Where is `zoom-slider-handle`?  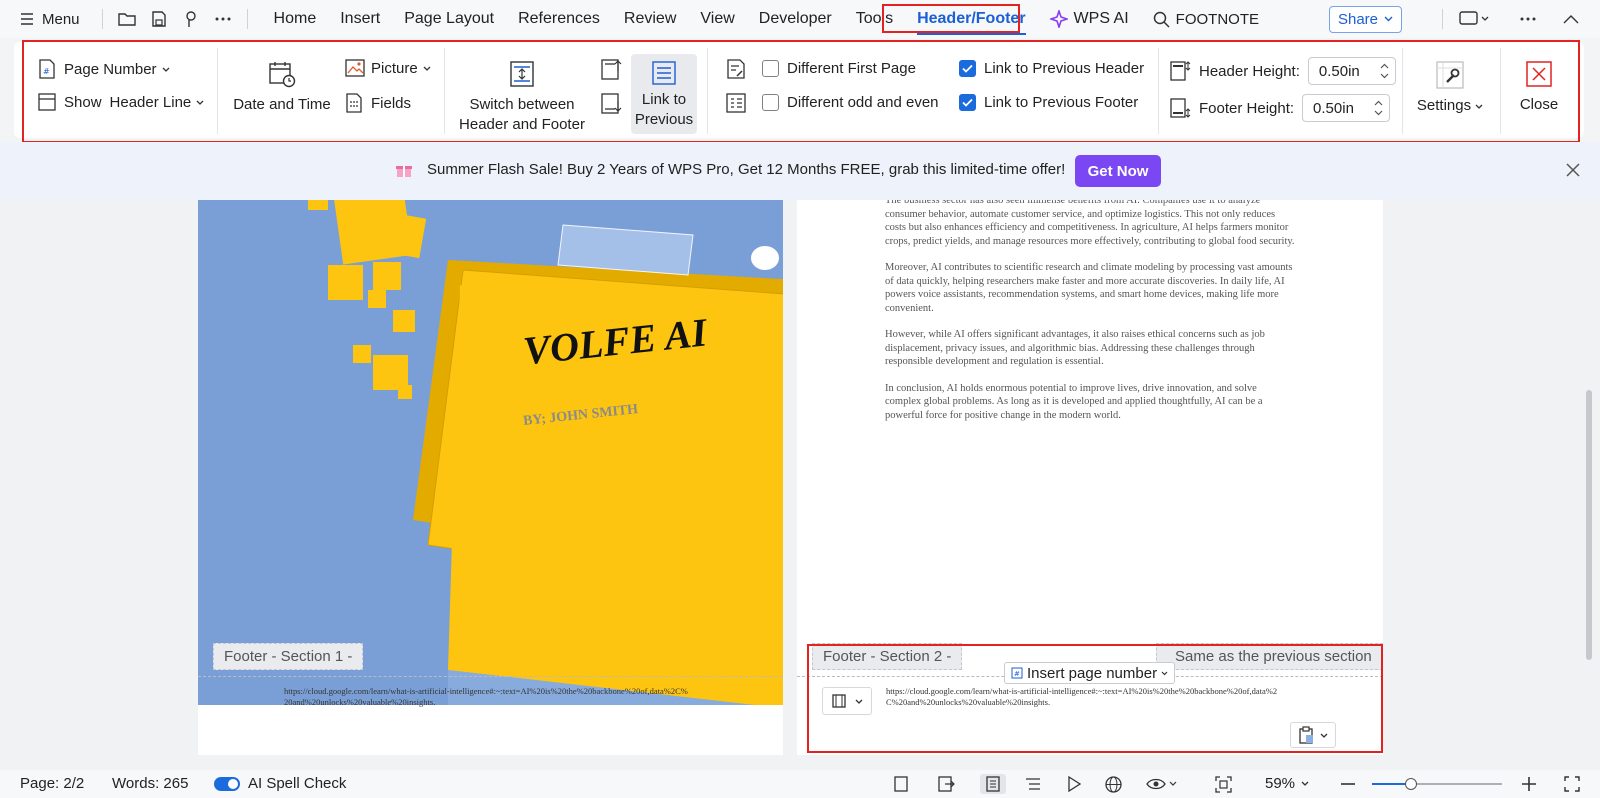
zoom-slider-handle is located at coordinates (1411, 784).